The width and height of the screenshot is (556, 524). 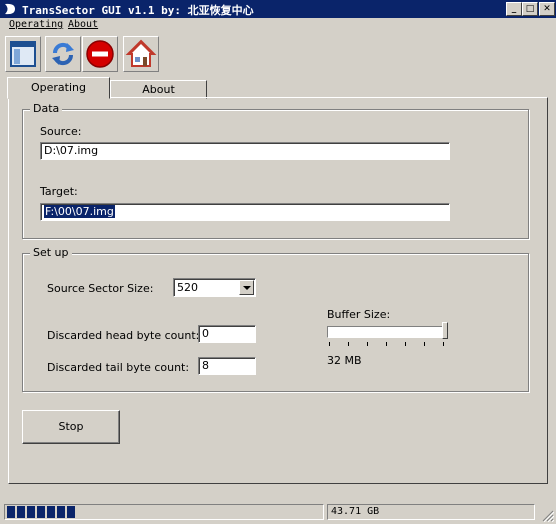 I want to click on menu-about: About, so click(x=83, y=24).